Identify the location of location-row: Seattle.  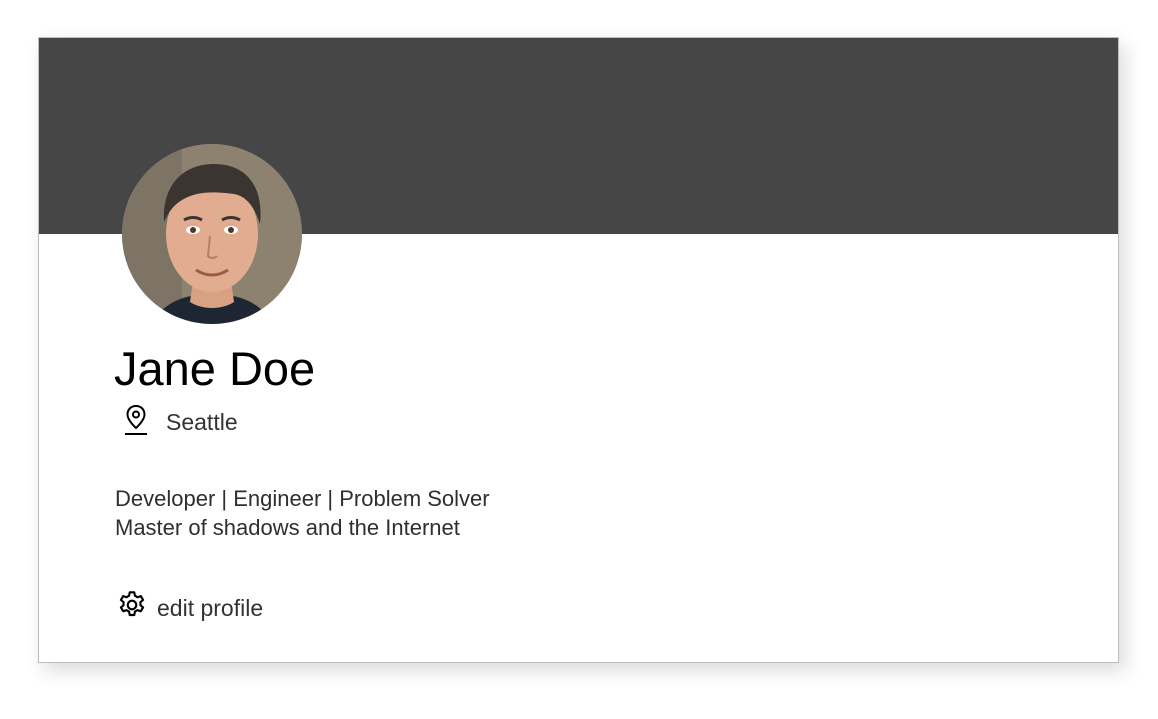
(180, 418).